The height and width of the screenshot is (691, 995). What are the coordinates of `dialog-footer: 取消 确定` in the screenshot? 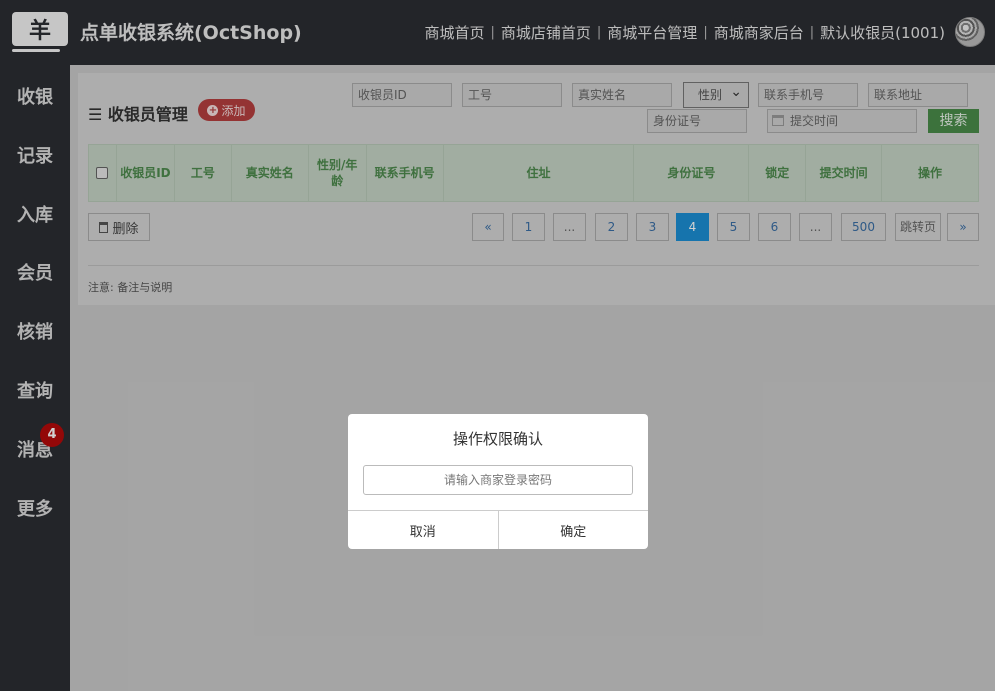 It's located at (498, 529).